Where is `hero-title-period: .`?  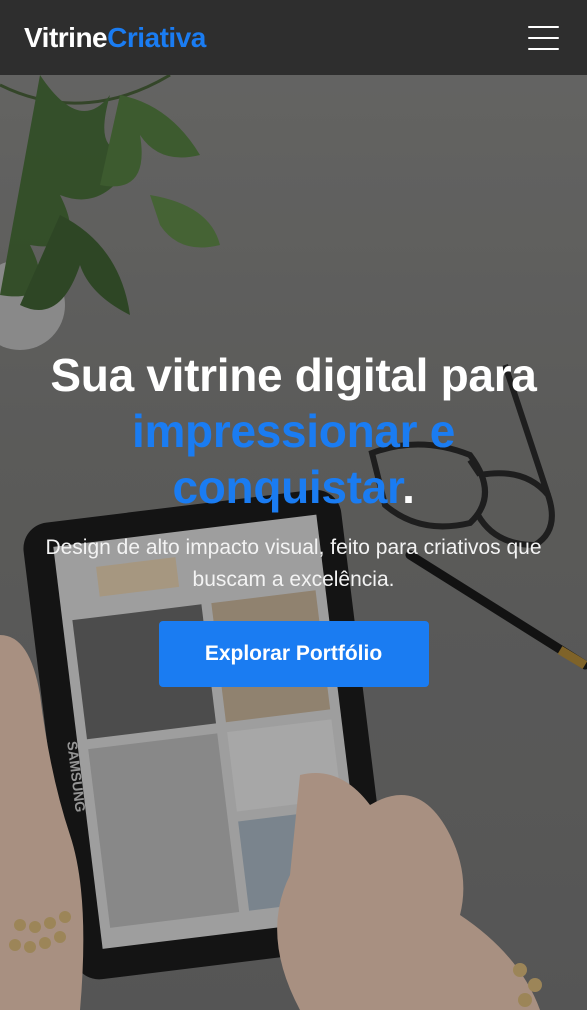 hero-title-period: . is located at coordinates (408, 487).